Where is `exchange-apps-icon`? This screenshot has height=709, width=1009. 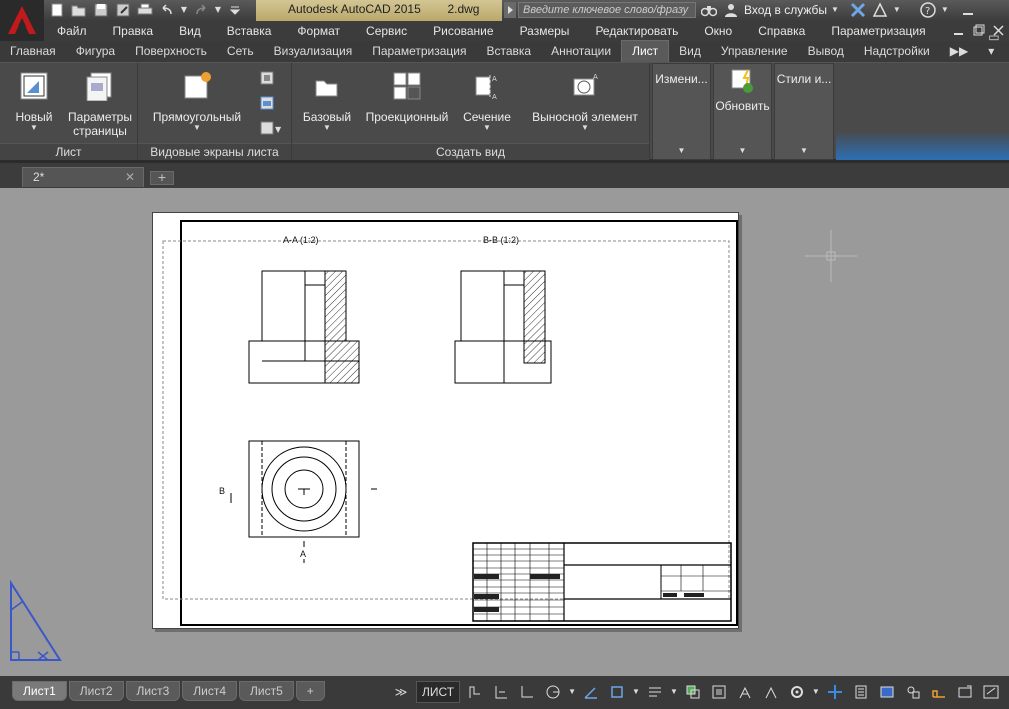
exchange-apps-icon is located at coordinates (858, 10).